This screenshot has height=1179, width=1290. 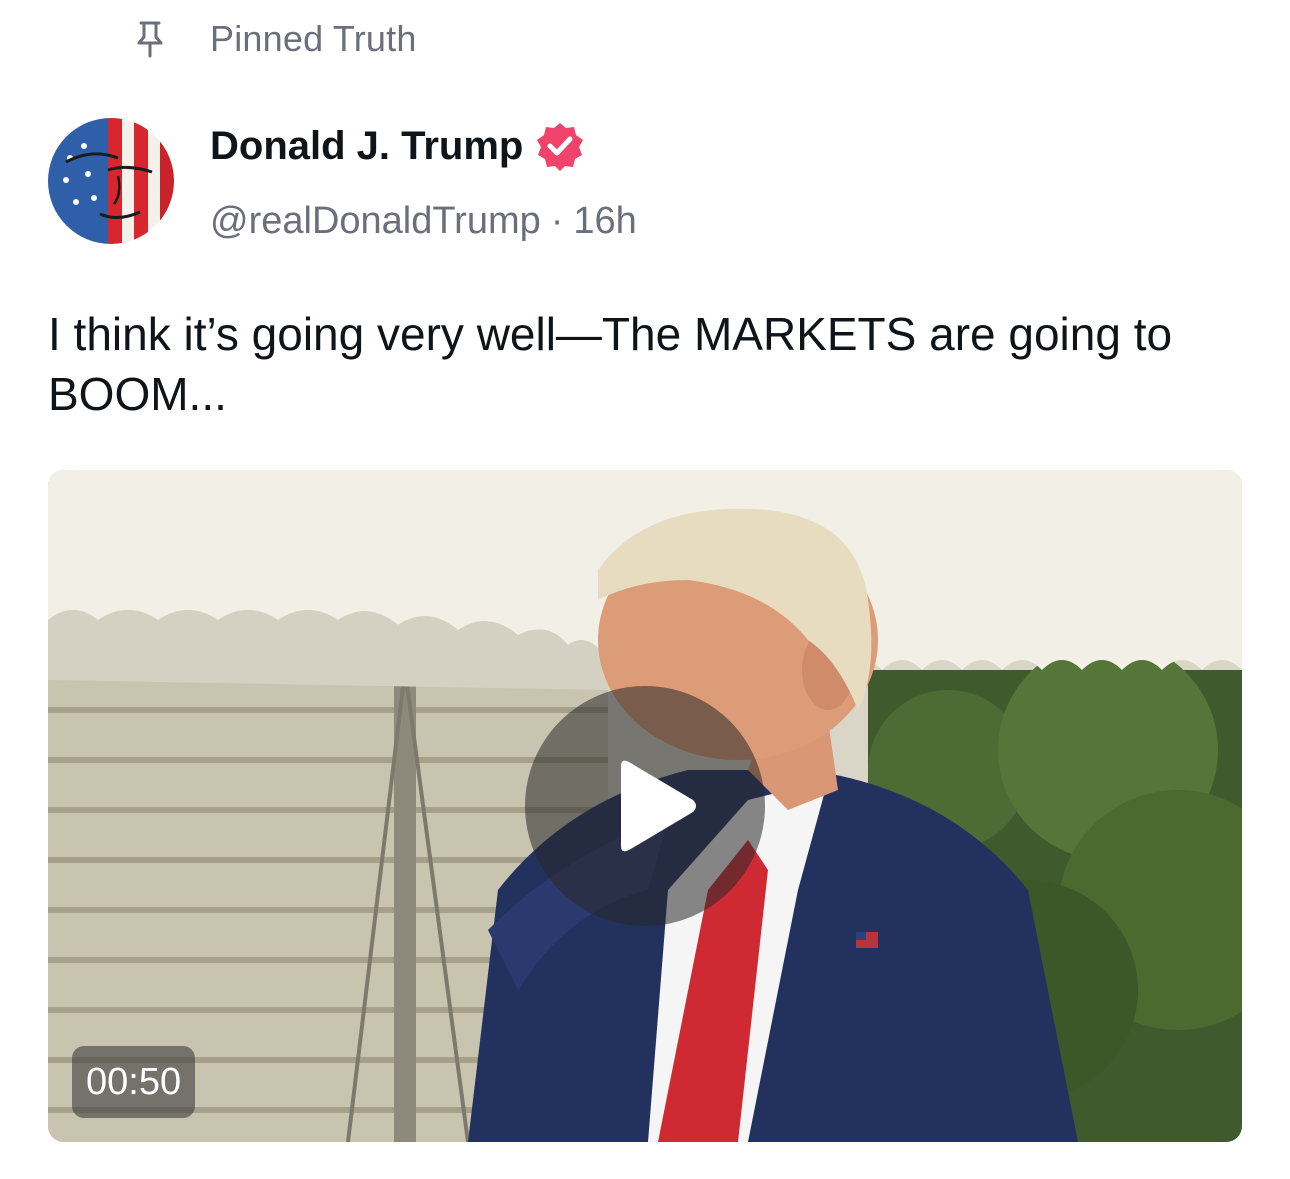 I want to click on avatar, so click(x=111, y=181).